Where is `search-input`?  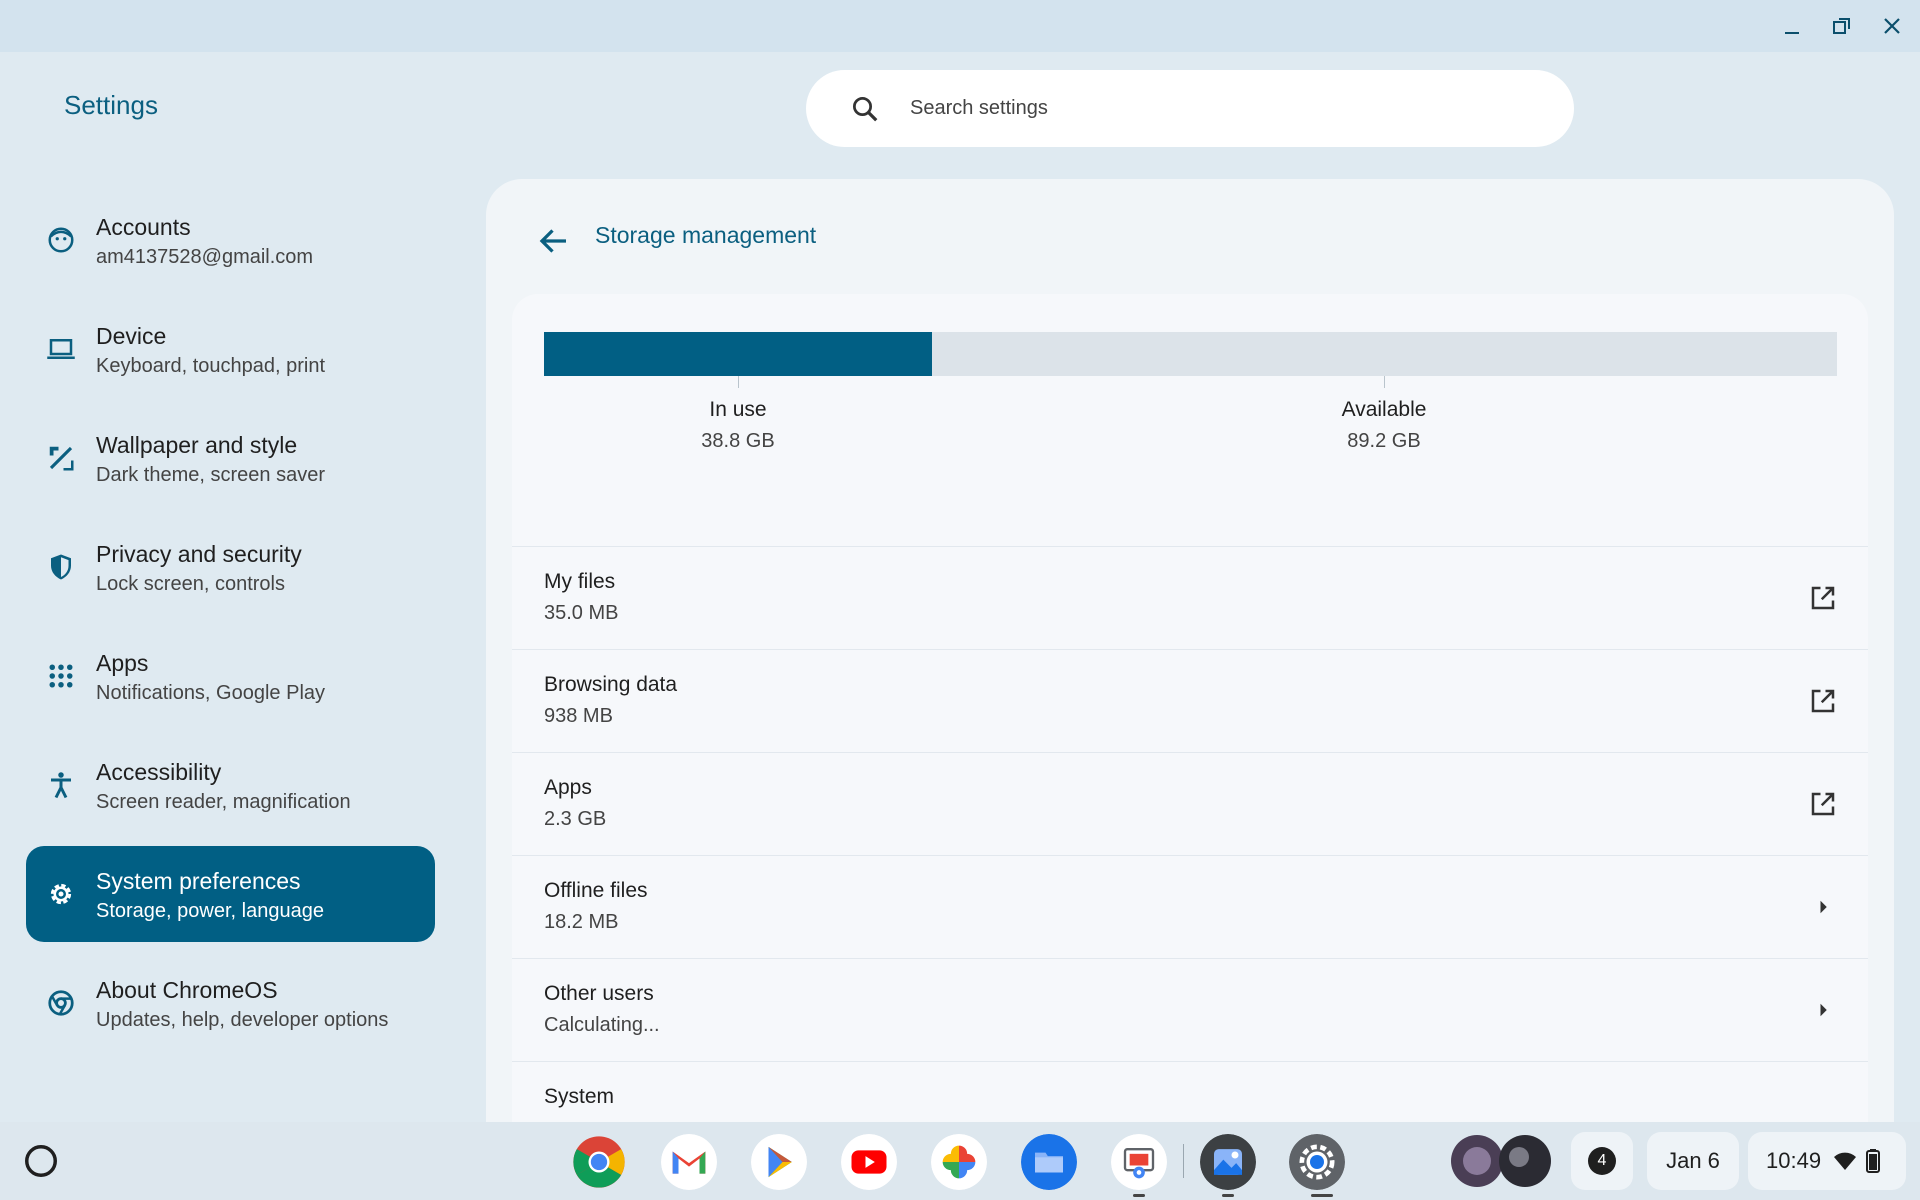
search-input is located at coordinates (1210, 108).